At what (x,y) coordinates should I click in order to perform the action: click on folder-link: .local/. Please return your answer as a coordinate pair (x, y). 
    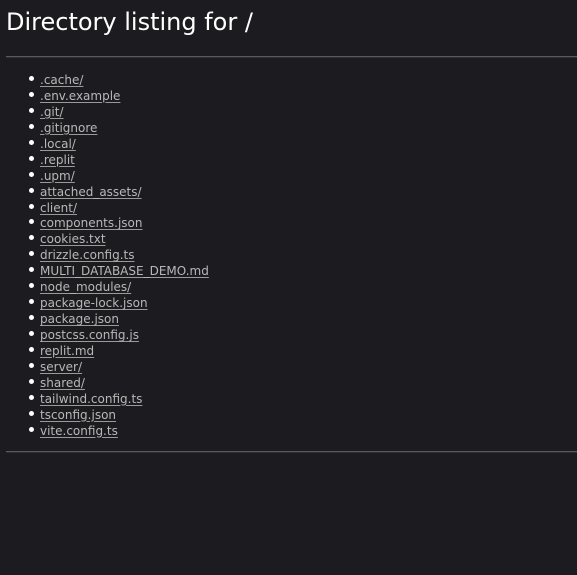
    Looking at the image, I should click on (58, 144).